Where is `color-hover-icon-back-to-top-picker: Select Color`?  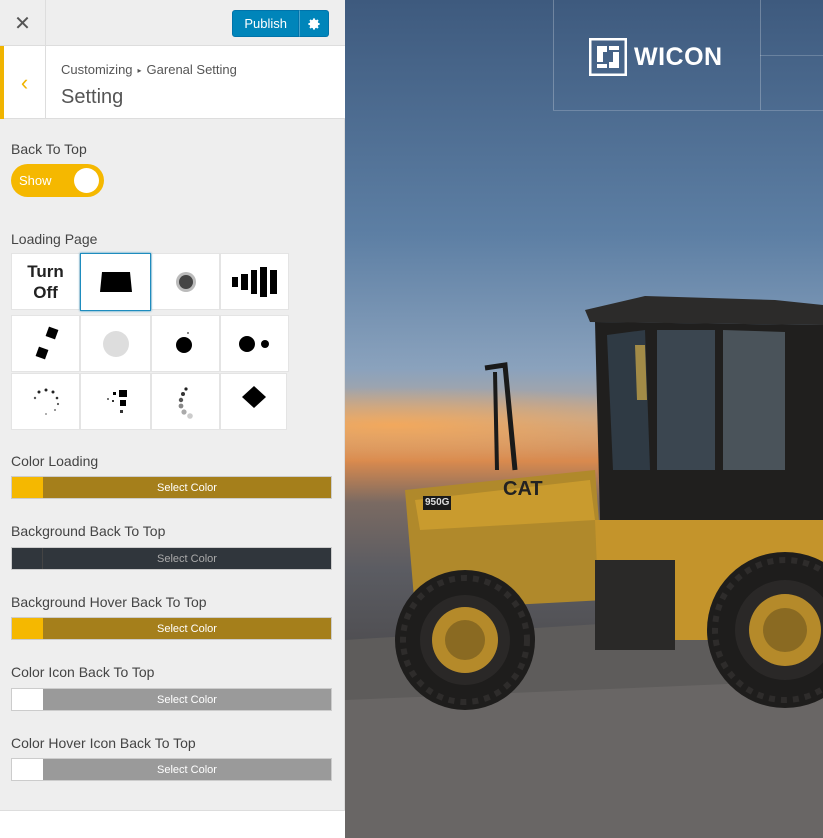
color-hover-icon-back-to-top-picker: Select Color is located at coordinates (171, 769).